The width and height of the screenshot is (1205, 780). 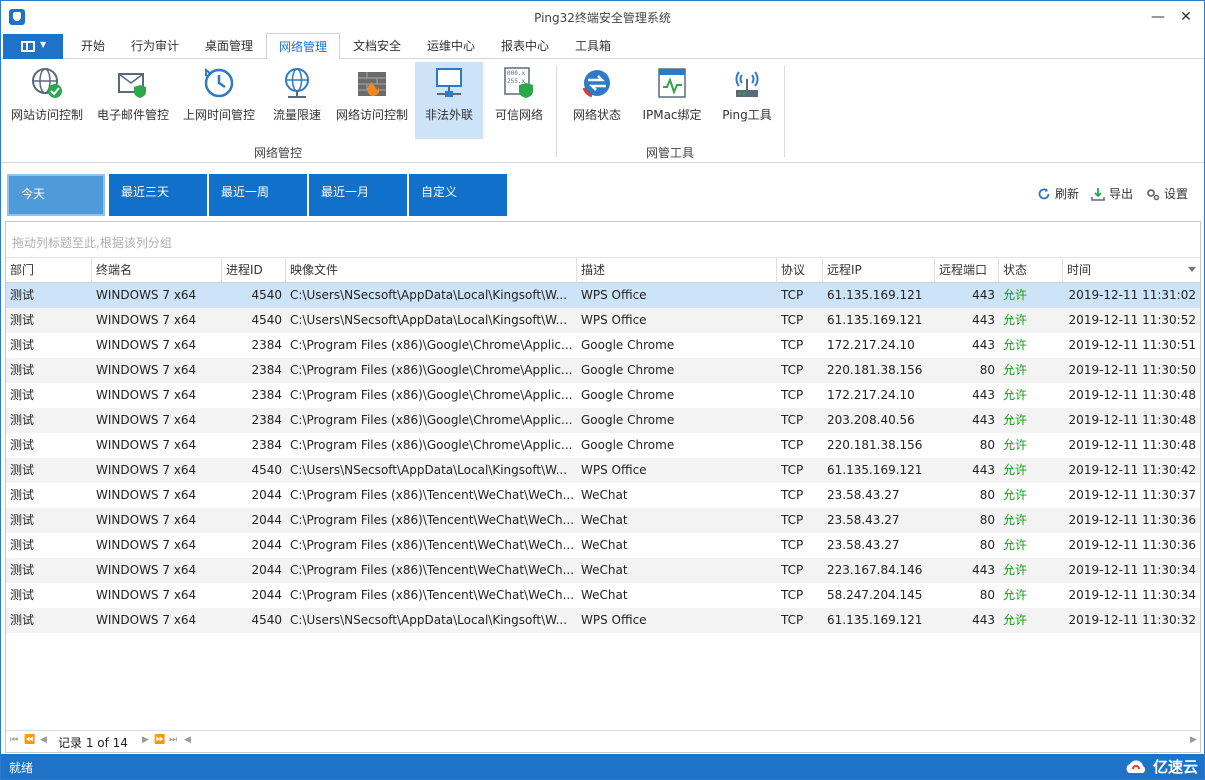 What do you see at coordinates (358, 195) in the screenshot?
I see `range-last-month-button: 最近一月` at bounding box center [358, 195].